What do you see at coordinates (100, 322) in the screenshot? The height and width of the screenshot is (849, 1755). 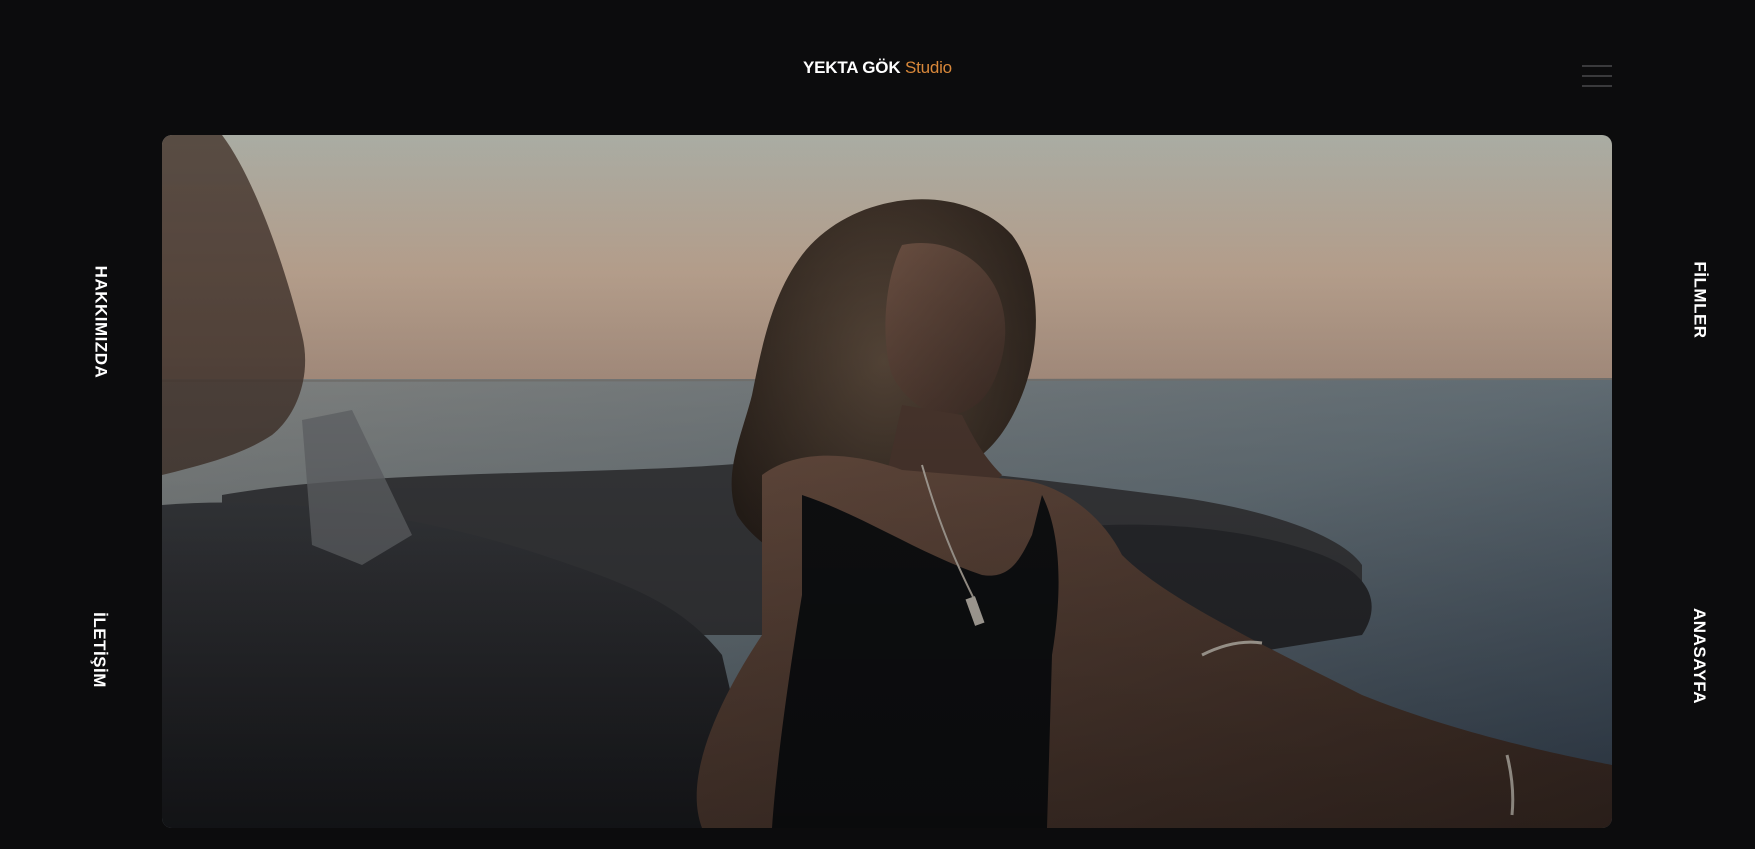 I see `nav-link-hakkimizda: HAKKIMIZDA` at bounding box center [100, 322].